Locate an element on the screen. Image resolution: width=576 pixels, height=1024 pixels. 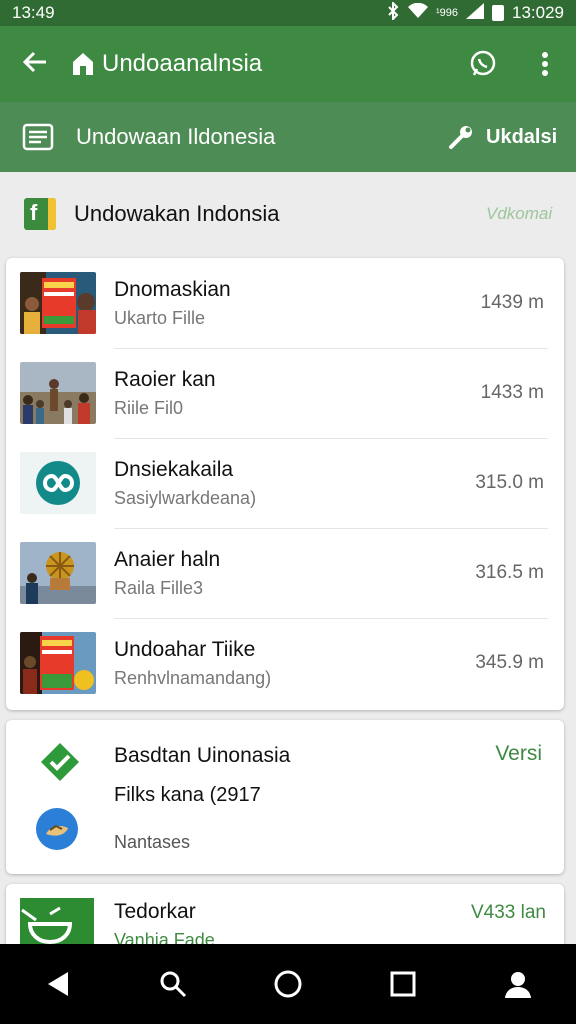
list-item-title: Raoier kan is located at coordinates (165, 379).